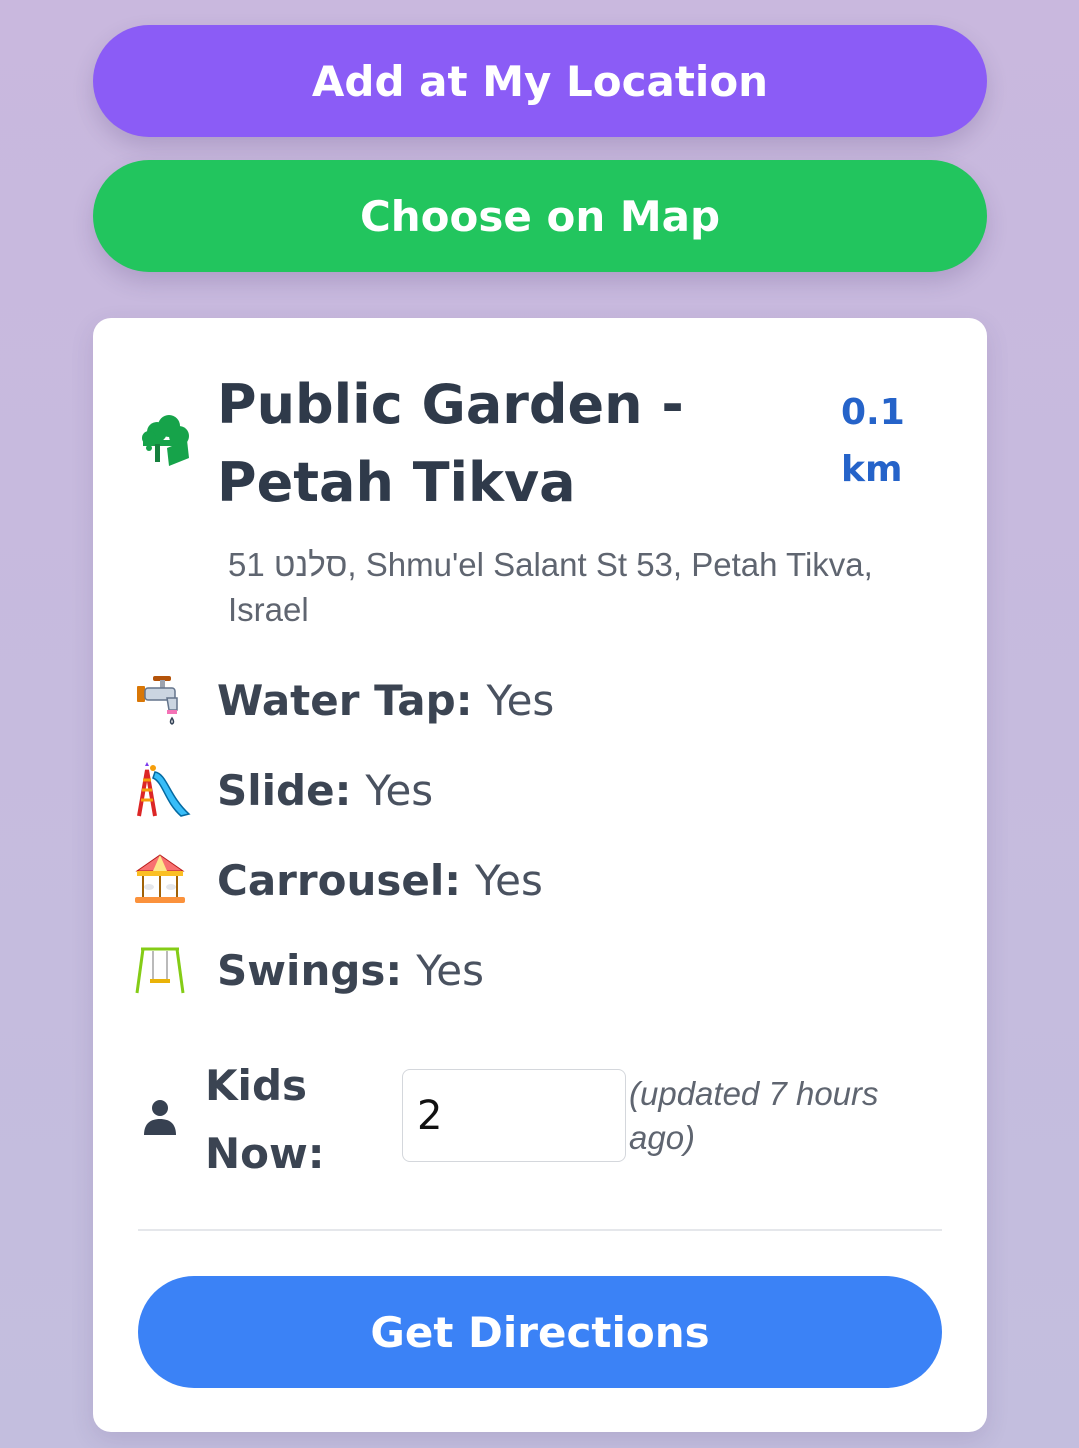  What do you see at coordinates (540, 1332) in the screenshot?
I see `get-directions-button: Get Directions` at bounding box center [540, 1332].